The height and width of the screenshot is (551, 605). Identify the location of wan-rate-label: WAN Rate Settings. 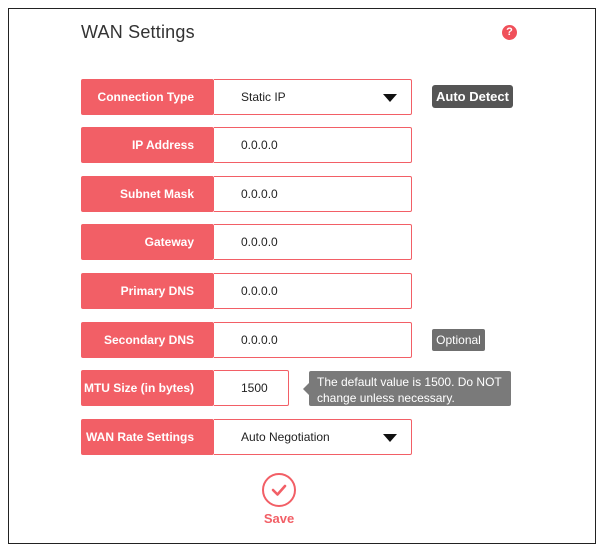
(147, 437).